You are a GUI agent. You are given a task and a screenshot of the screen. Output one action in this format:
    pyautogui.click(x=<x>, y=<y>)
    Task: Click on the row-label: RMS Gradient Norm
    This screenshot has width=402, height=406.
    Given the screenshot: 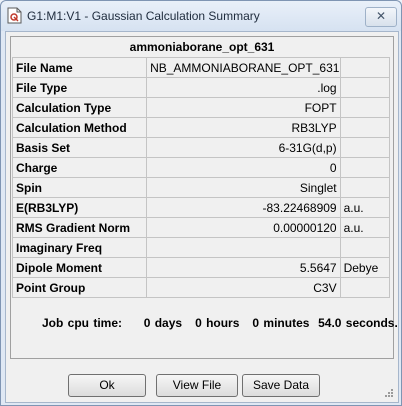 What is the action you would take?
    pyautogui.click(x=79, y=227)
    